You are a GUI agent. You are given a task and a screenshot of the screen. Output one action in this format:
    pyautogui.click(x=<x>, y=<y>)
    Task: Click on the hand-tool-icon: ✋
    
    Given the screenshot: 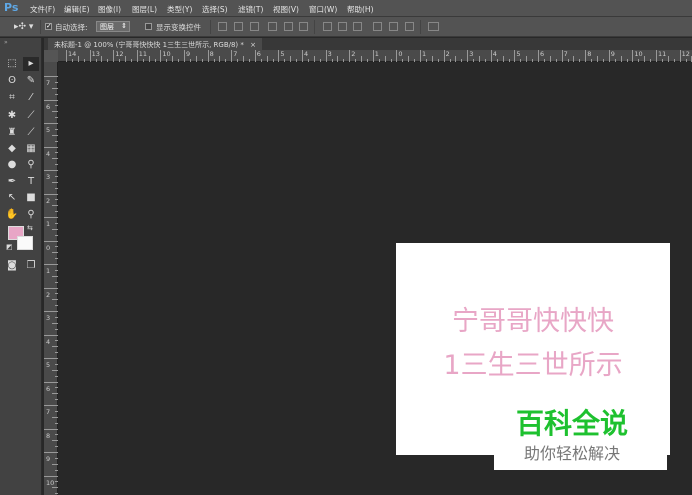 What is the action you would take?
    pyautogui.click(x=12, y=215)
    